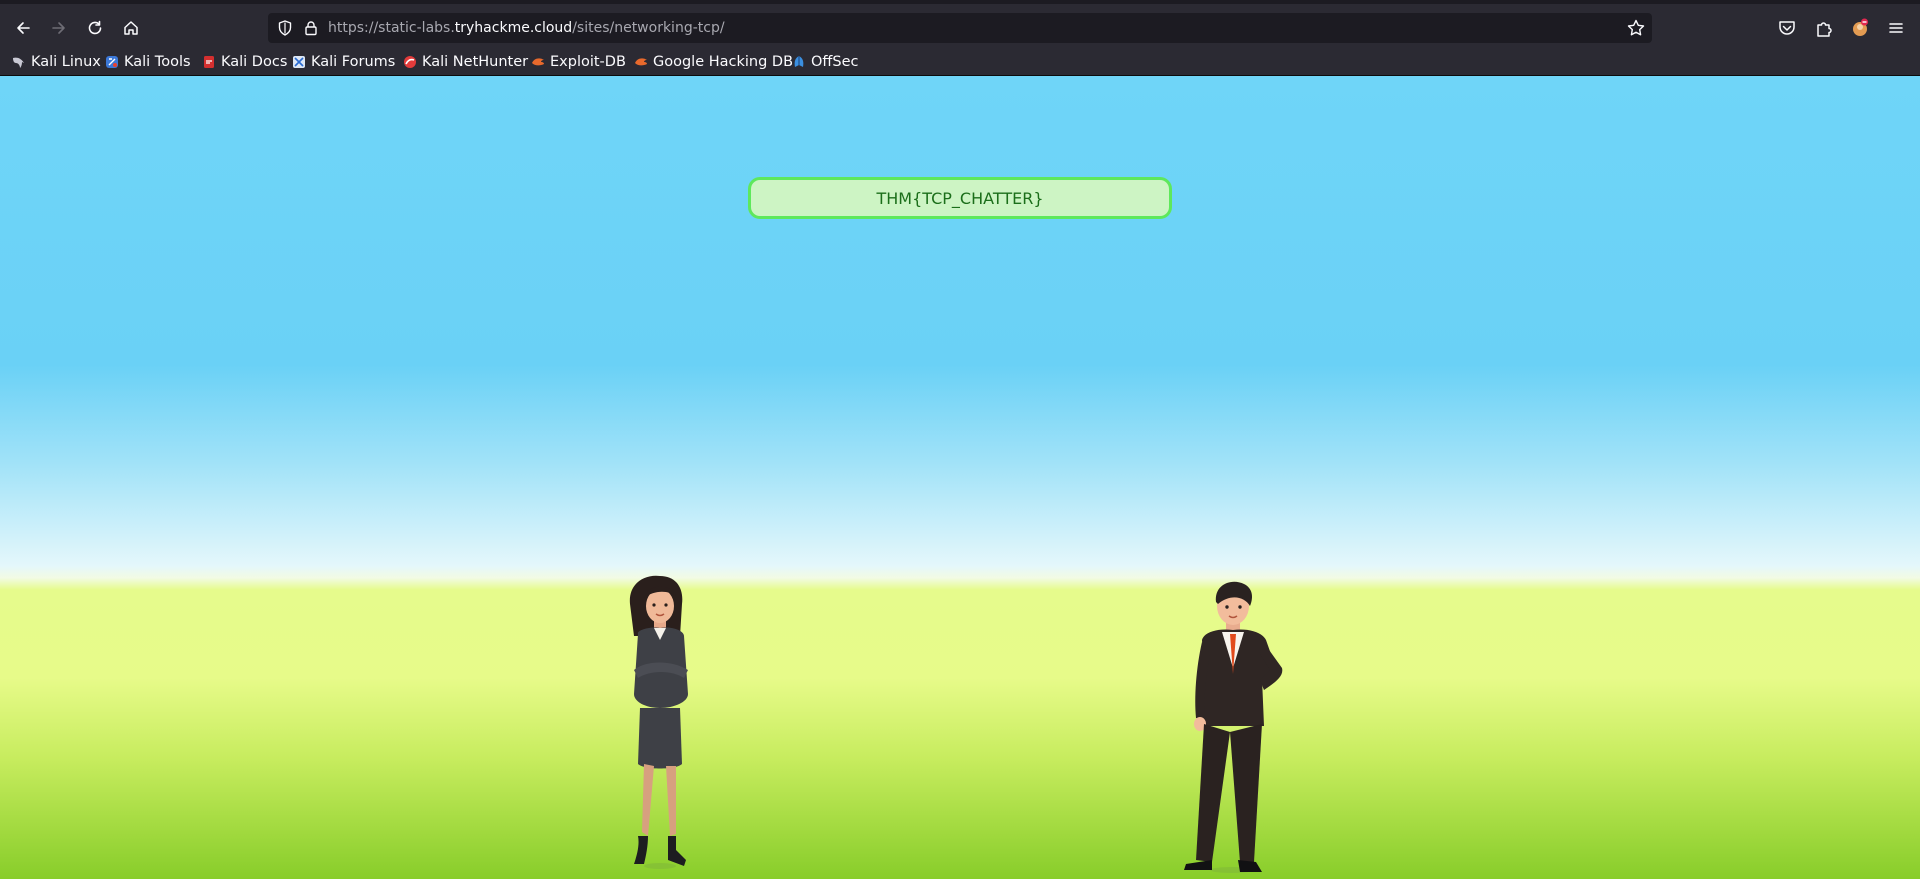 The image size is (1920, 879). I want to click on profile-avatar-icon, so click(1860, 28).